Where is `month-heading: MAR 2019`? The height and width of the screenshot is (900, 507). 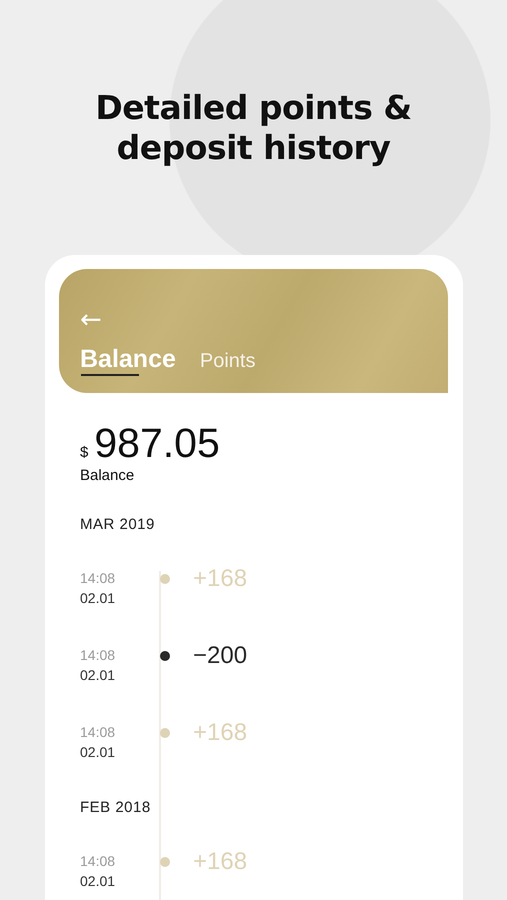
month-heading: MAR 2019 is located at coordinates (118, 525).